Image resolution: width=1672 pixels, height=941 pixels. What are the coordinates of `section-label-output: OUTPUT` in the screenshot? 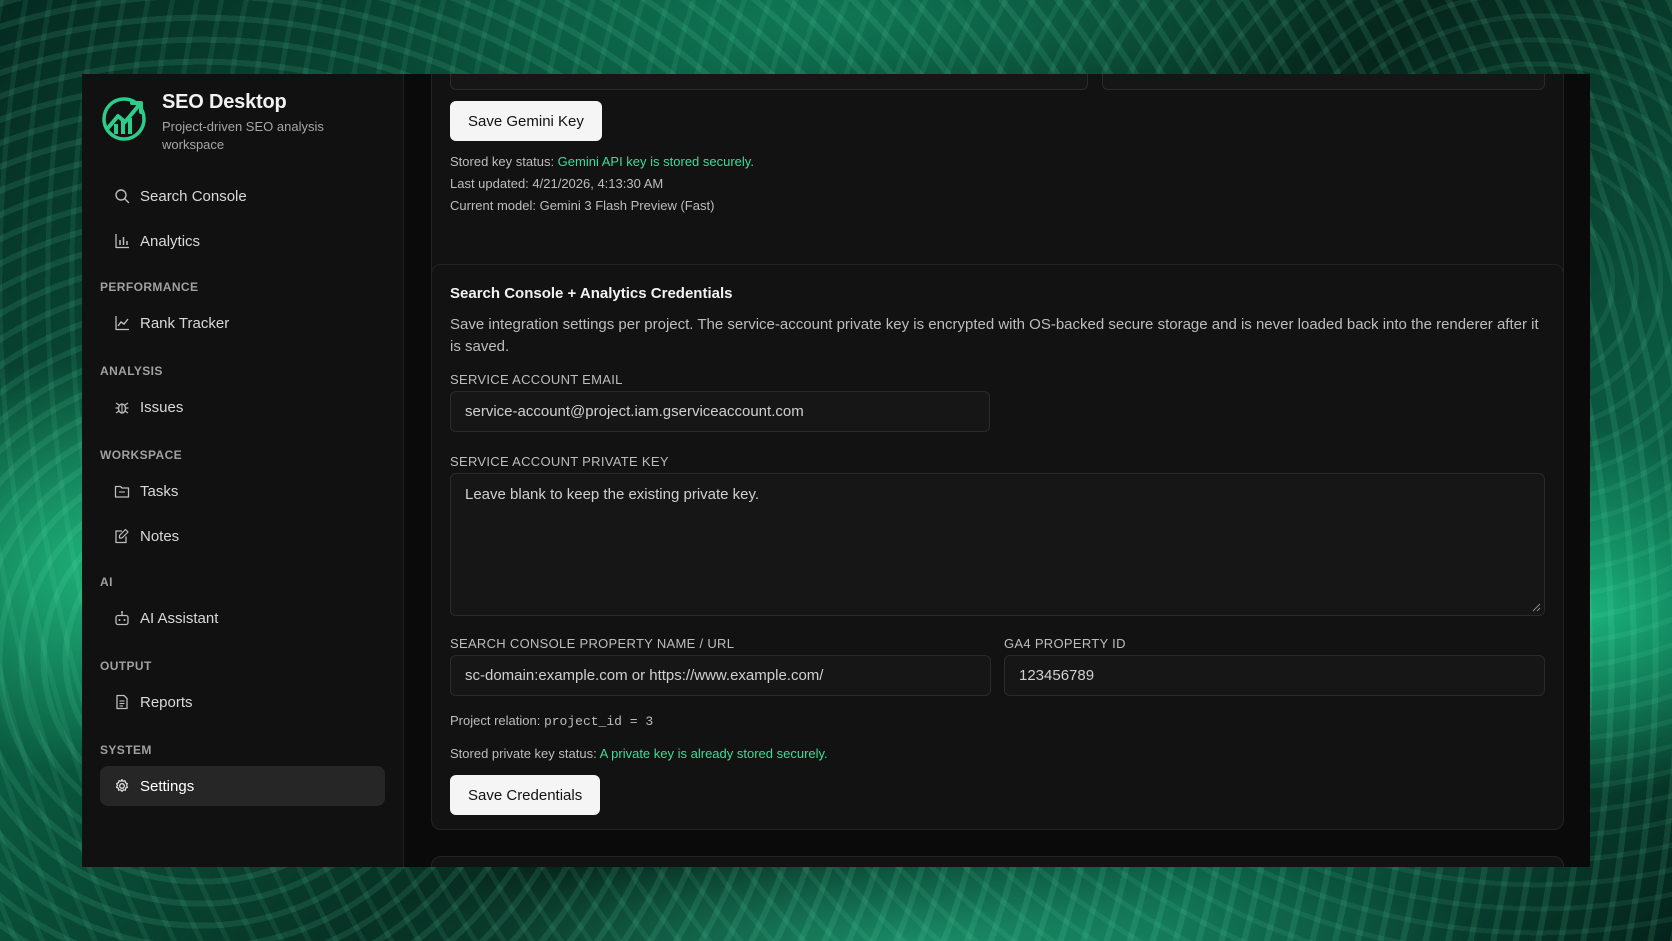 It's located at (126, 666).